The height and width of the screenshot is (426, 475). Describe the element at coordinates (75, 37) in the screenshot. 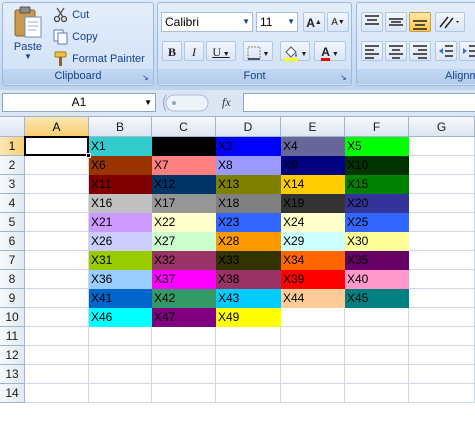

I see `copy-button: Copy` at that location.